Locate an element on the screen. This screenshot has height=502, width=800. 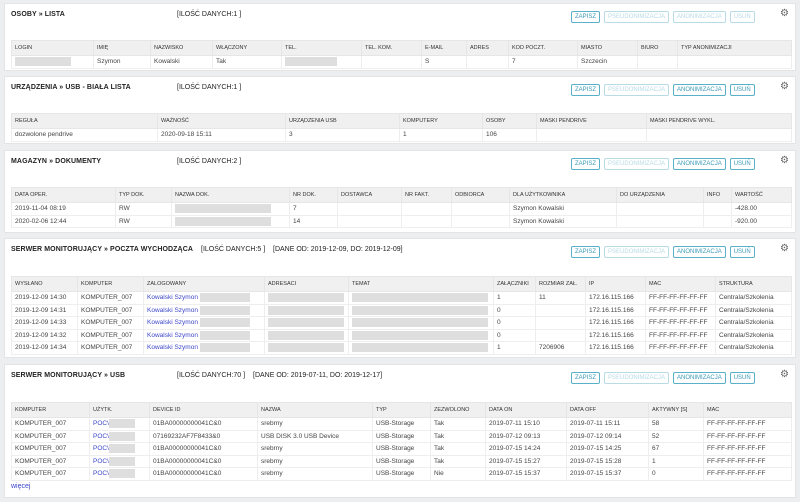
column-header: REGUŁA is located at coordinates (84, 121).